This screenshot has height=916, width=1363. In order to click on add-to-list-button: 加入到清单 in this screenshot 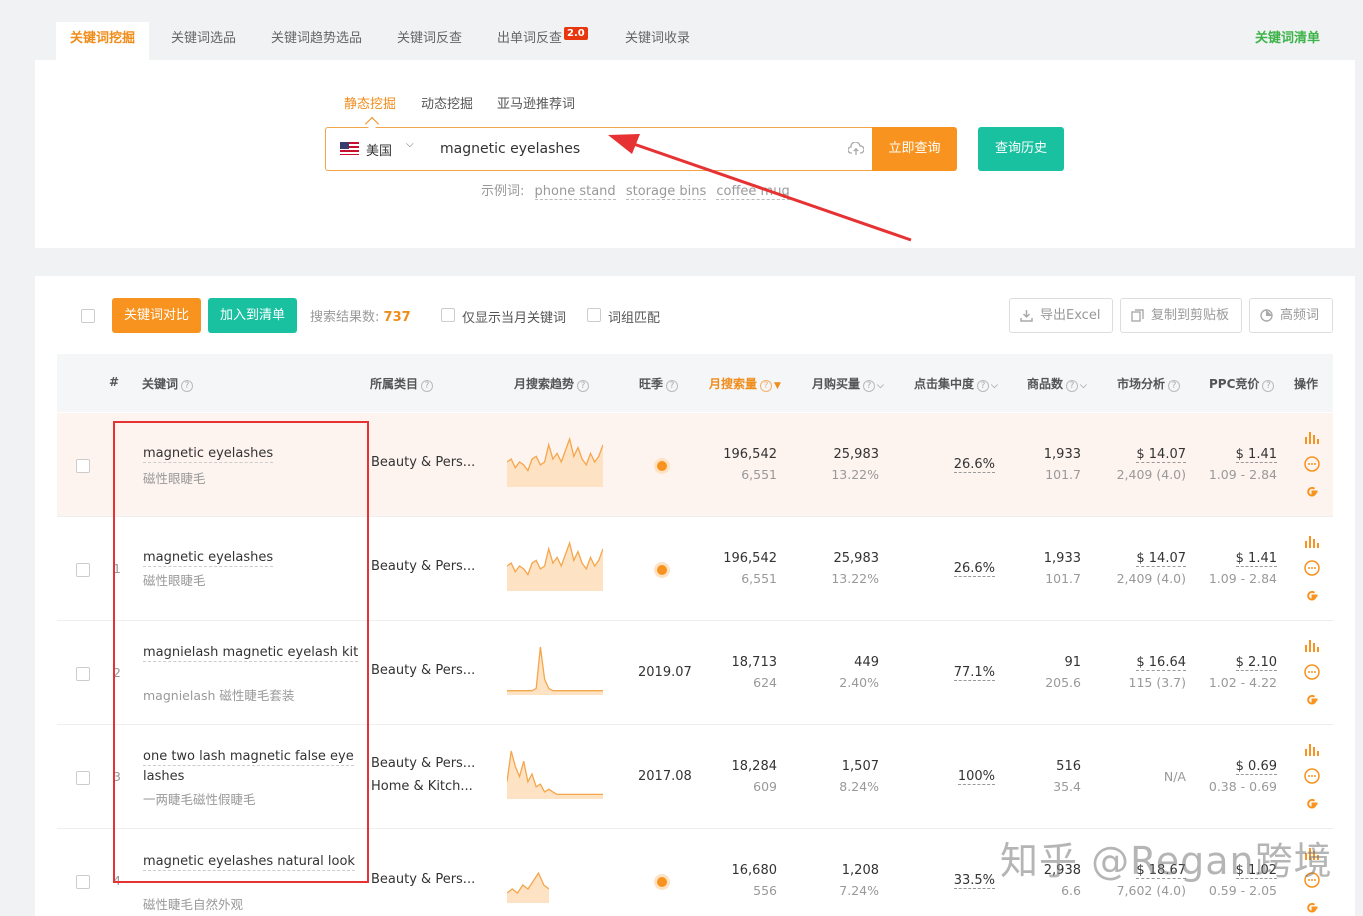, I will do `click(252, 315)`.